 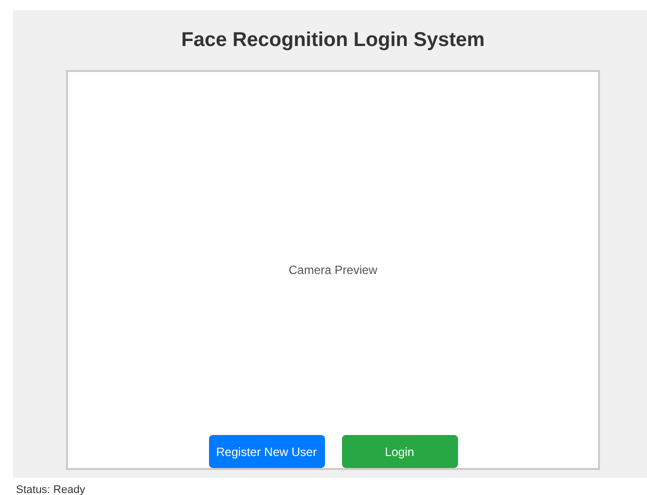 I want to click on register-button: Register New User, so click(x=266, y=451).